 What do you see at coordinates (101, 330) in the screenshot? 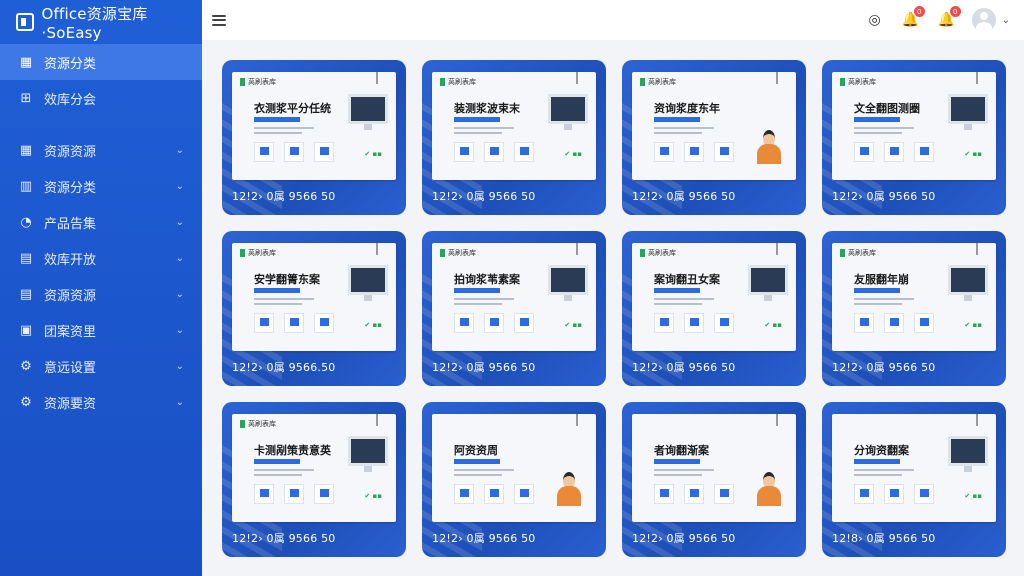
I see `sidebar-item-7: ▣ 团案资里 ⌄` at bounding box center [101, 330].